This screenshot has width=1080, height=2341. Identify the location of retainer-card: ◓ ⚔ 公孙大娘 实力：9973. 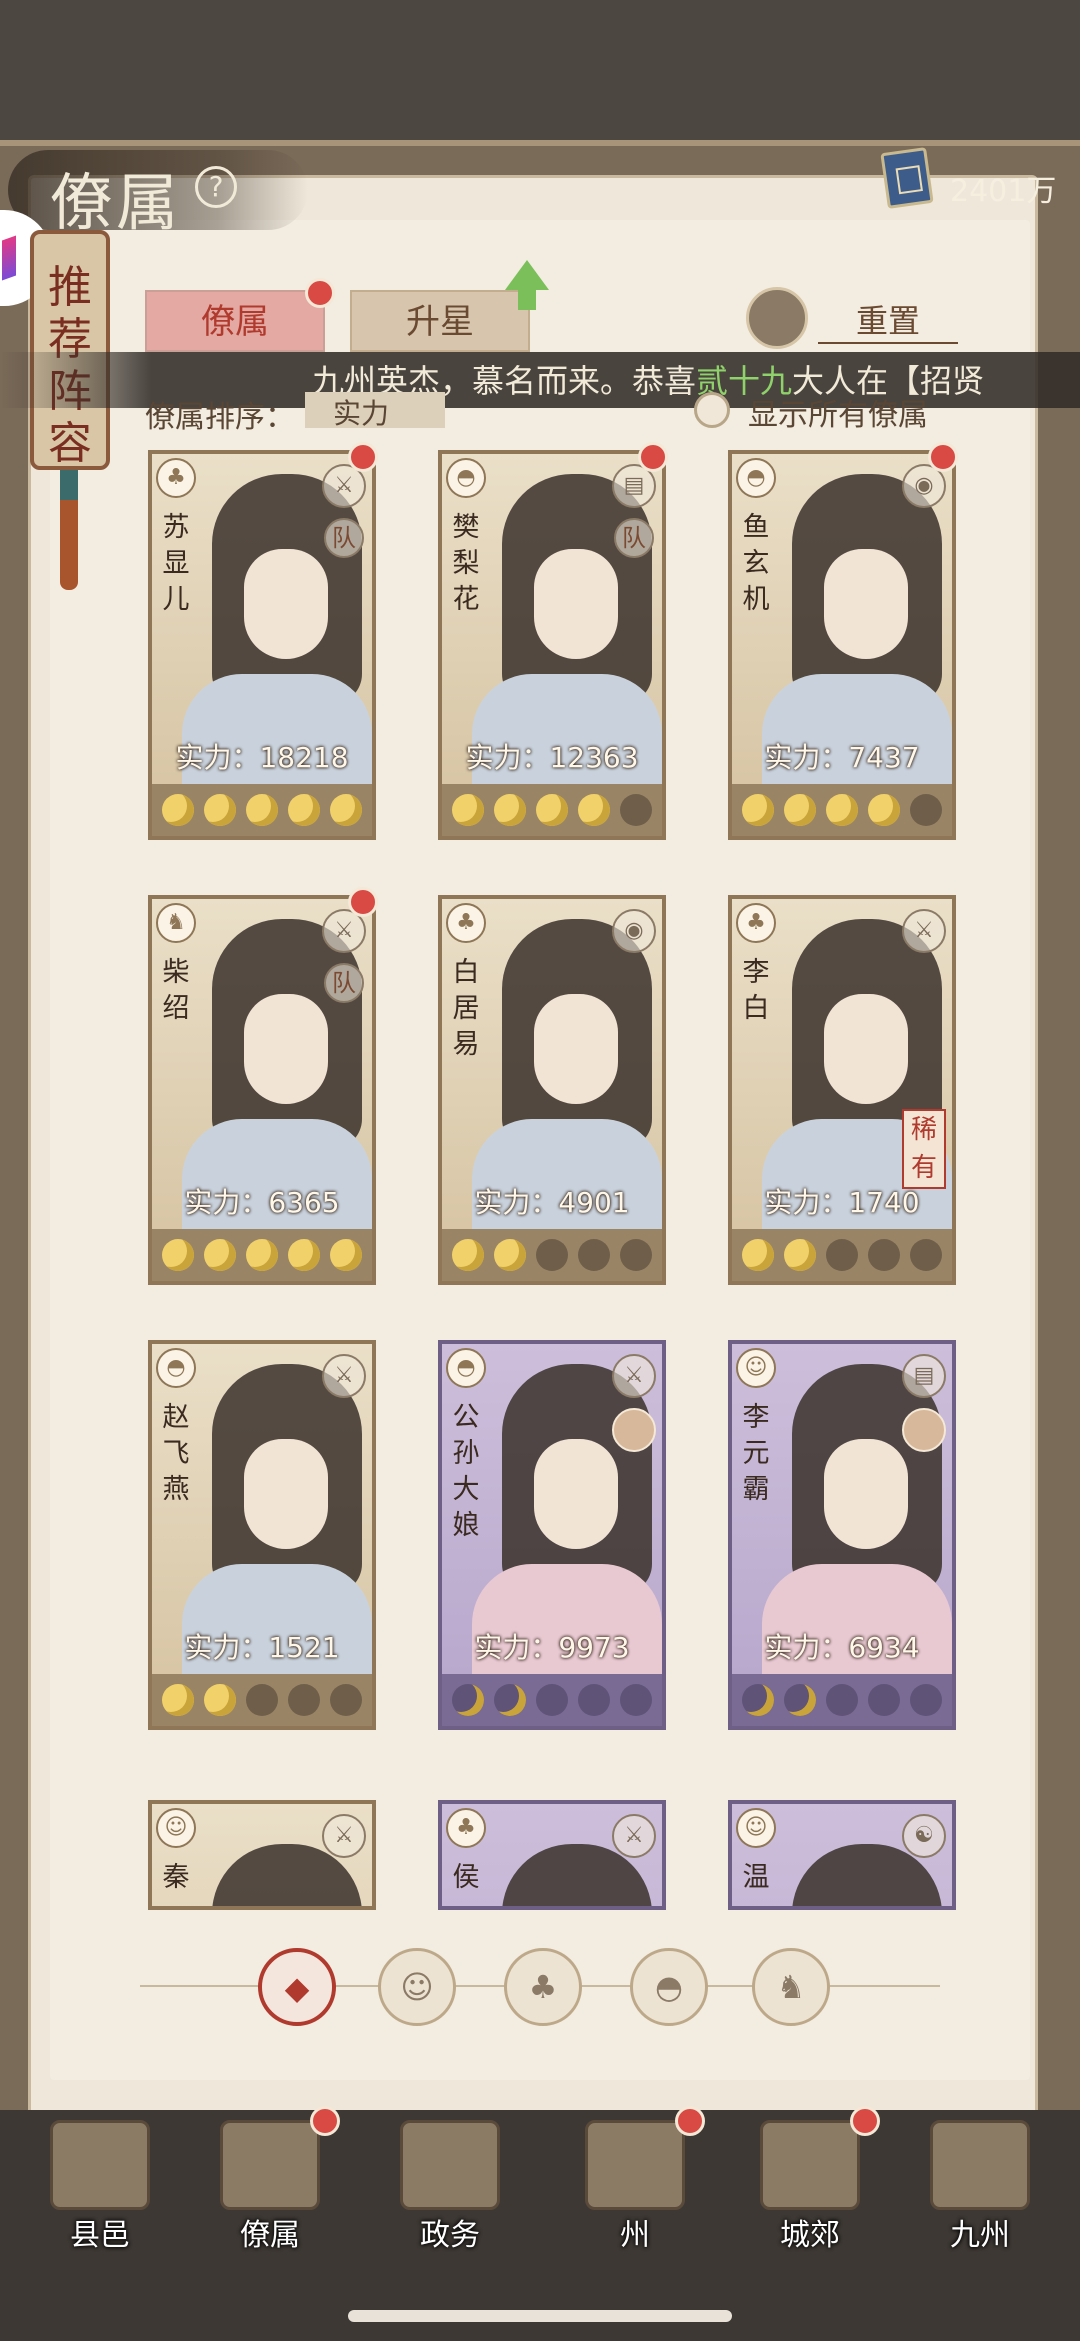
(552, 1535).